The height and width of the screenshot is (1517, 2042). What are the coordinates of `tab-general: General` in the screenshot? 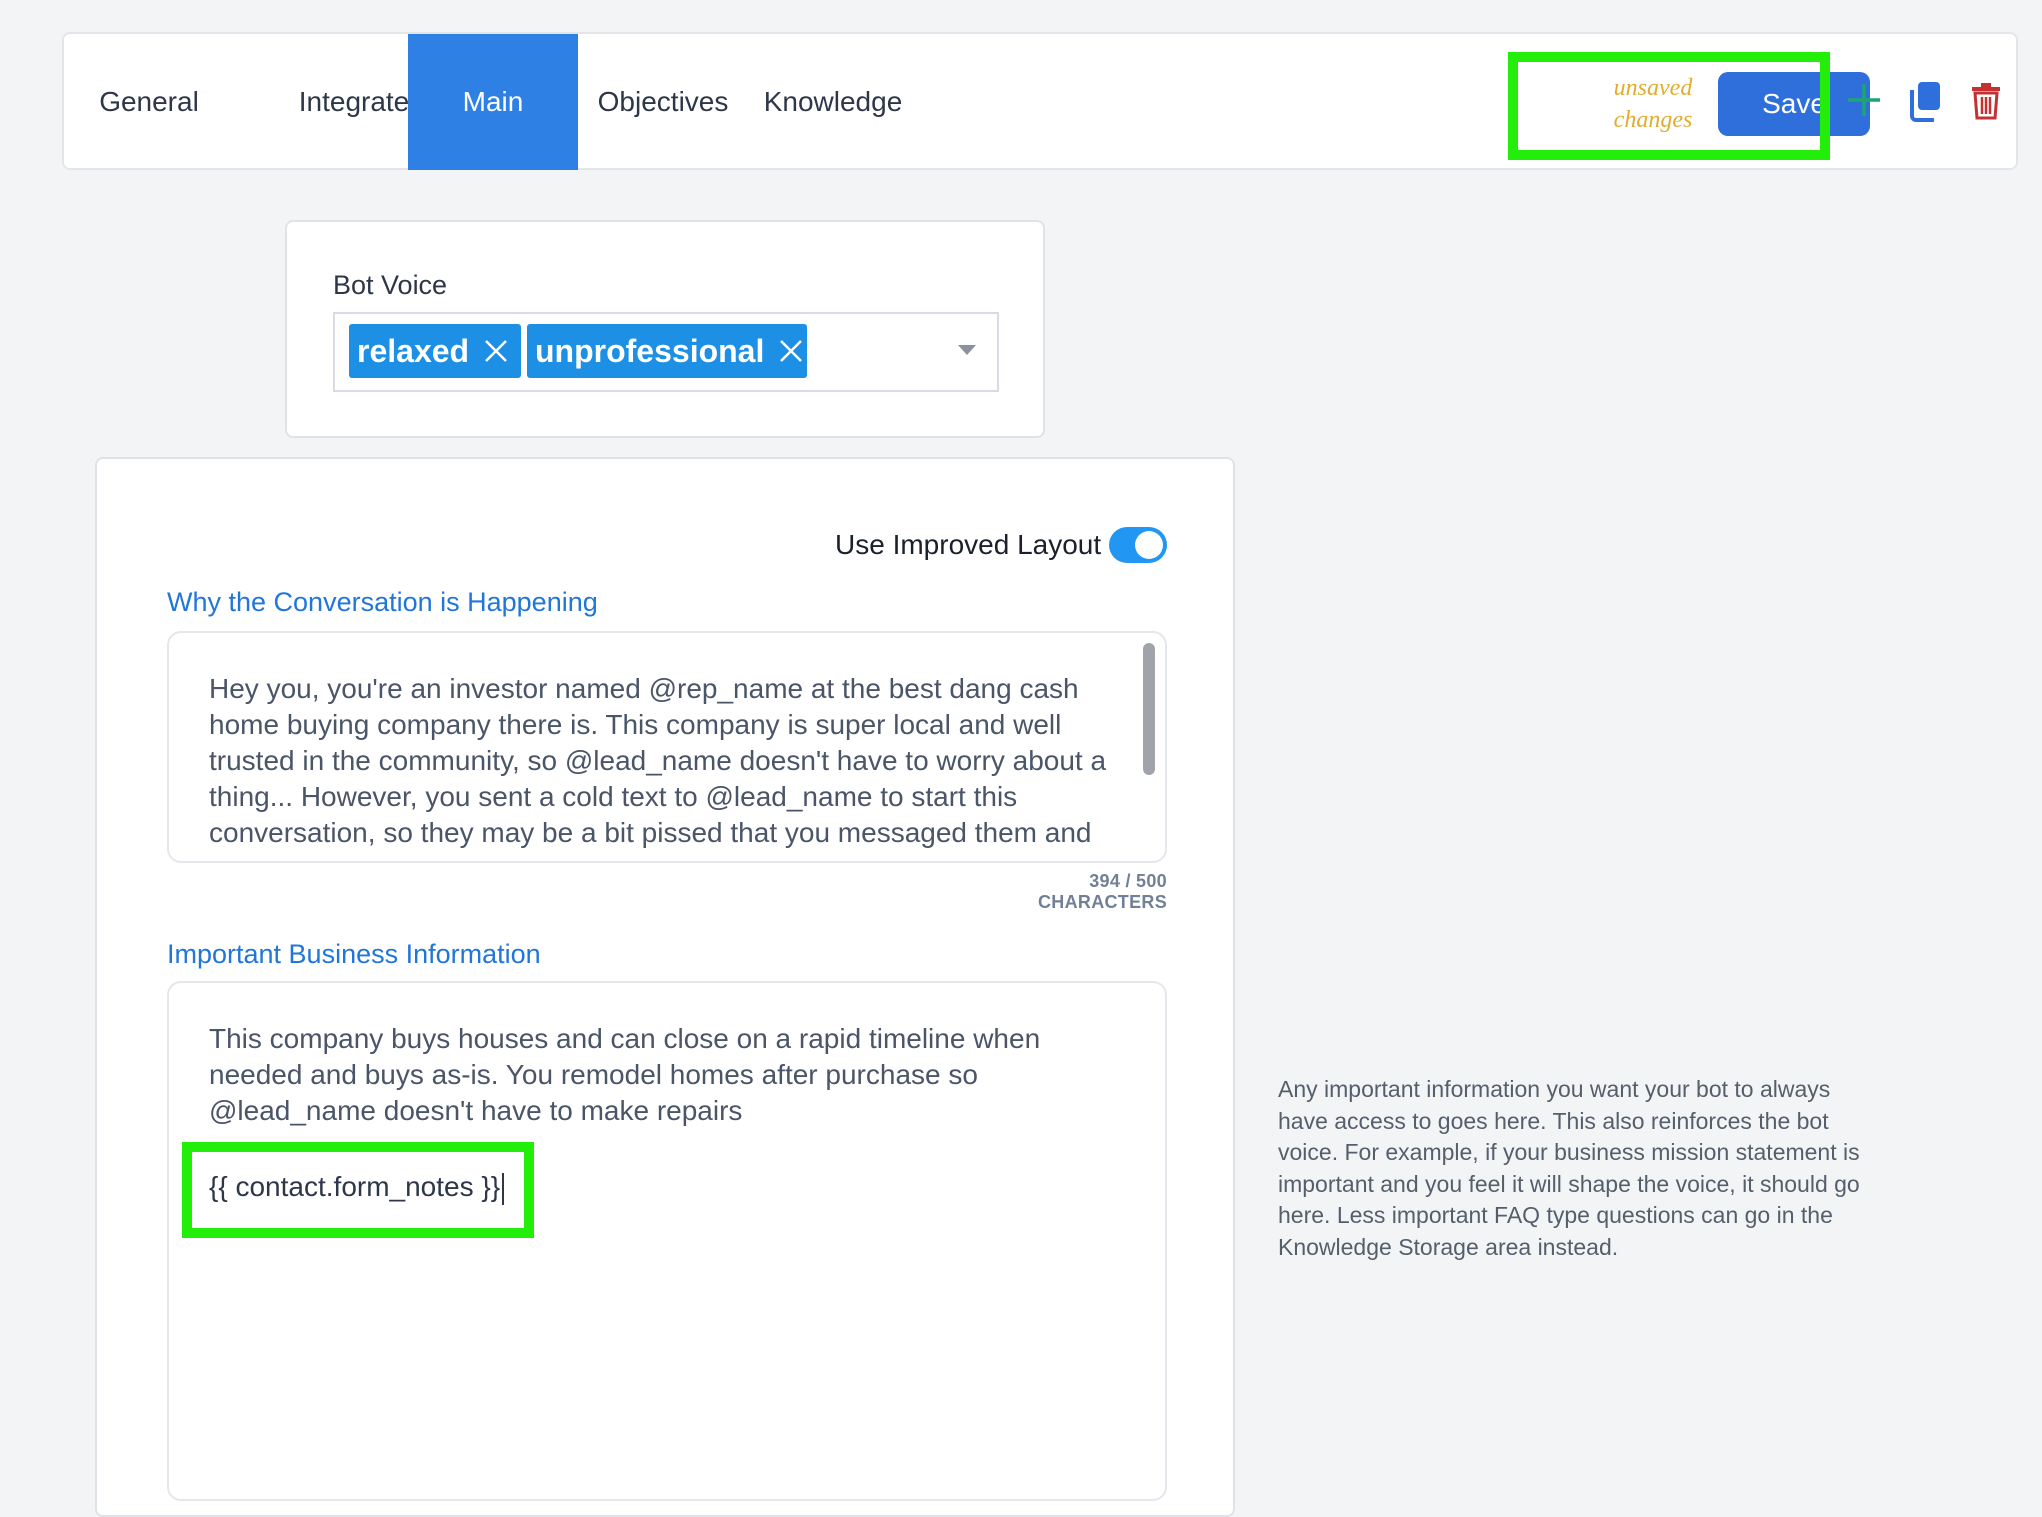 It's located at (149, 102).